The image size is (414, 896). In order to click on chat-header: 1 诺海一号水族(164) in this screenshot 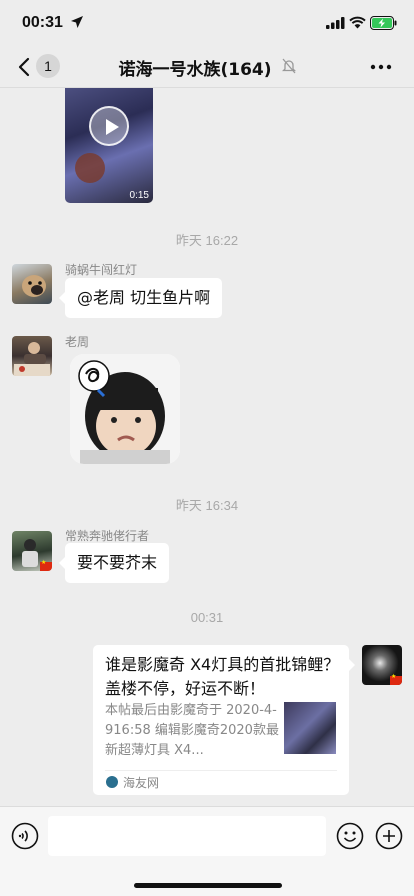, I will do `click(207, 67)`.